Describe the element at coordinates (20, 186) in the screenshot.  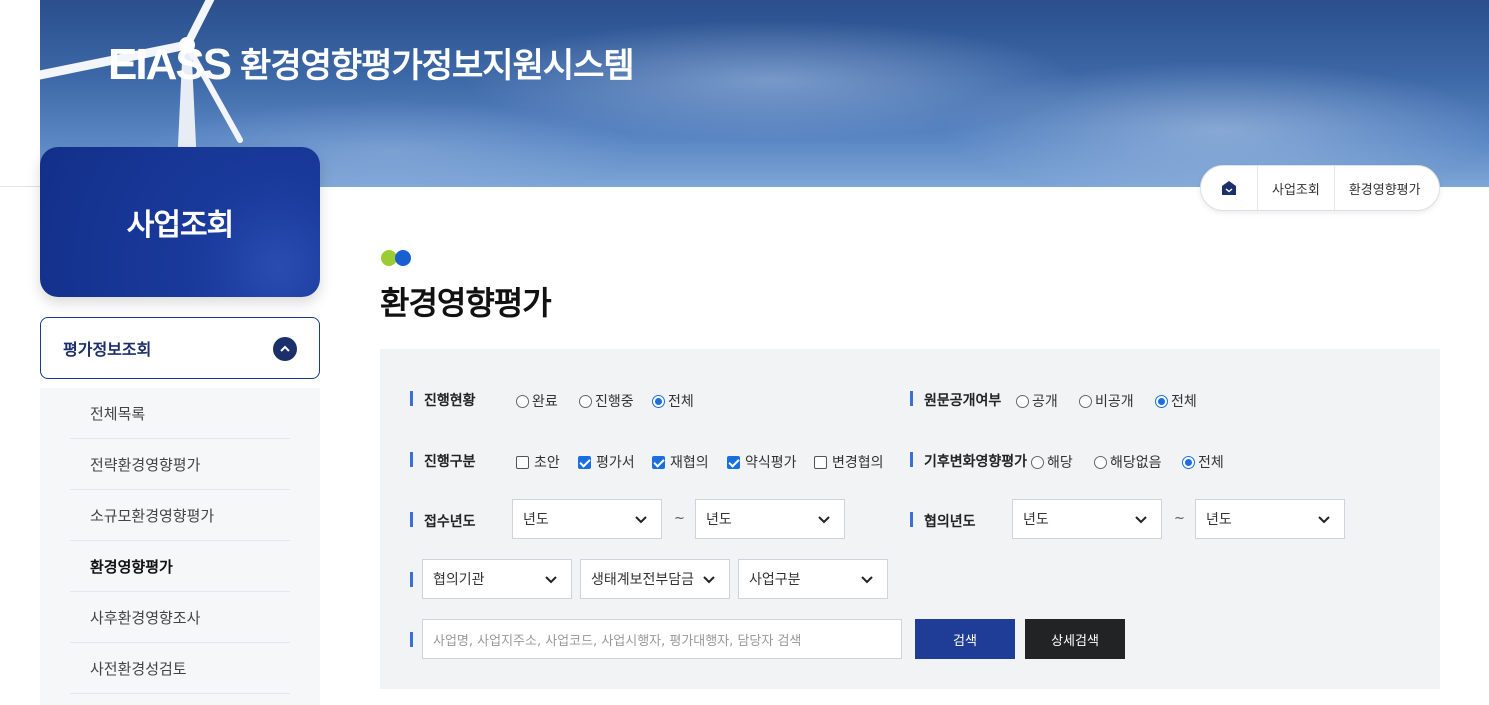
I see `divider` at that location.